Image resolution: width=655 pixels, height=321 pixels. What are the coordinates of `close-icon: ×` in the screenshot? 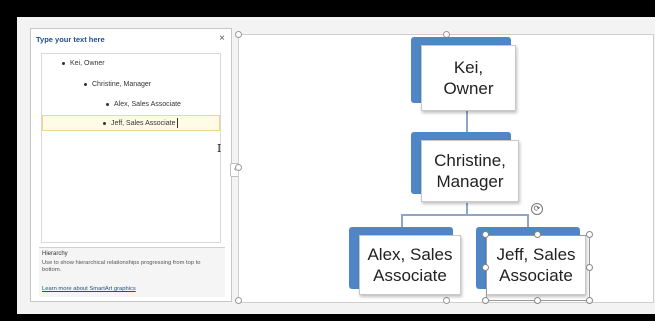 It's located at (222, 38).